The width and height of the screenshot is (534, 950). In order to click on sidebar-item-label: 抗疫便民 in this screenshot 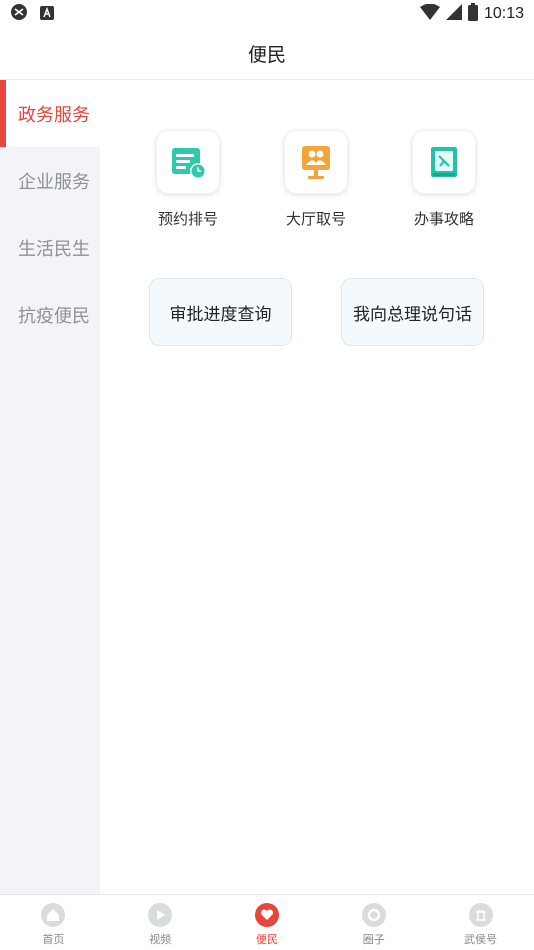, I will do `click(54, 316)`.